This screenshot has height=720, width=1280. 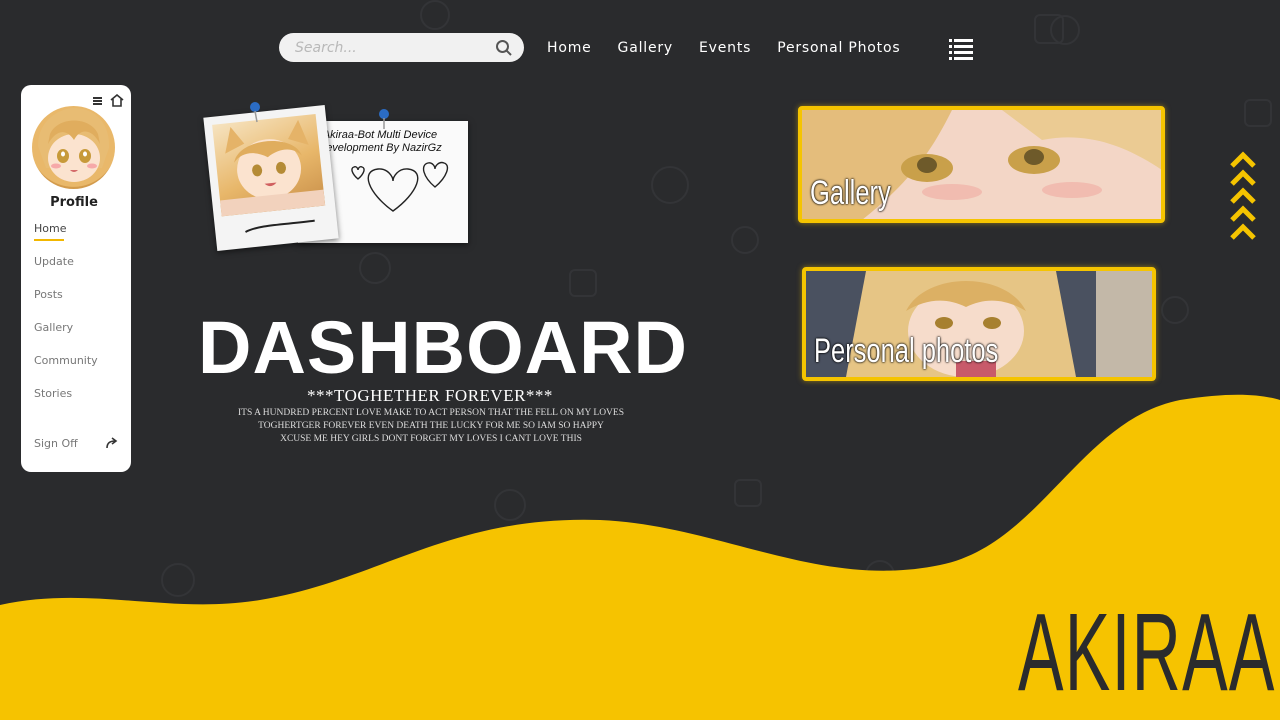 I want to click on sidebar-item-gallery: Gallery, so click(x=66, y=337).